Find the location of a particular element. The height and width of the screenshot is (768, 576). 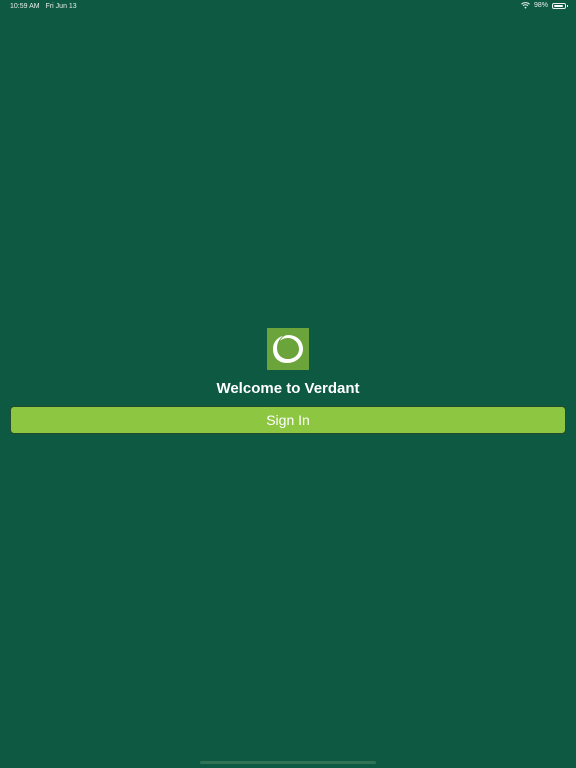

app-logo is located at coordinates (288, 349).